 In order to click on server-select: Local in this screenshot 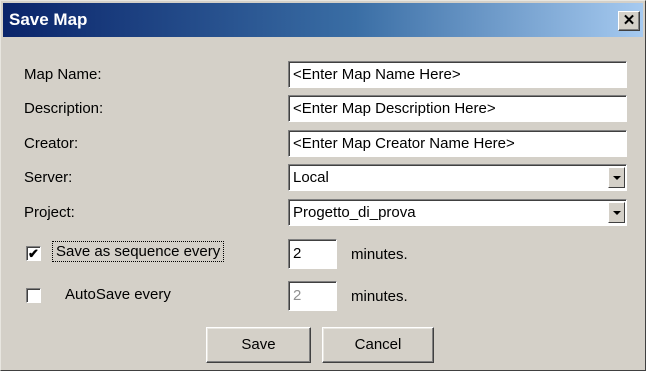, I will do `click(457, 177)`.